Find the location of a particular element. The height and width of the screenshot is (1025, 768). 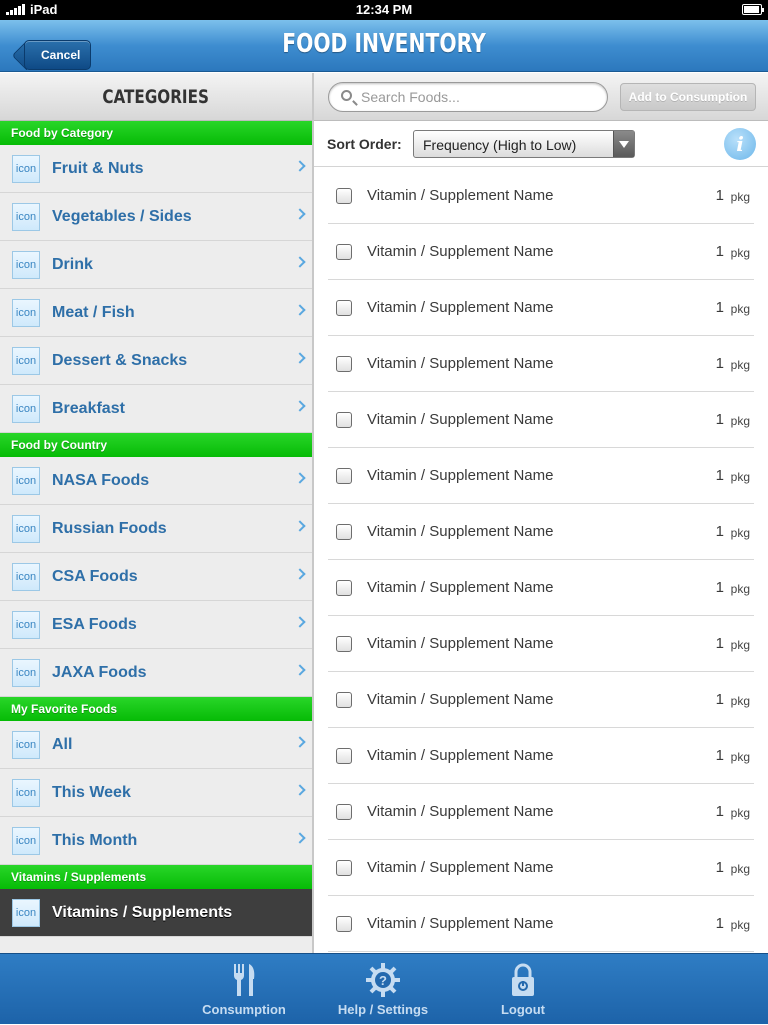

section-header: Food by Country is located at coordinates (156, 445).